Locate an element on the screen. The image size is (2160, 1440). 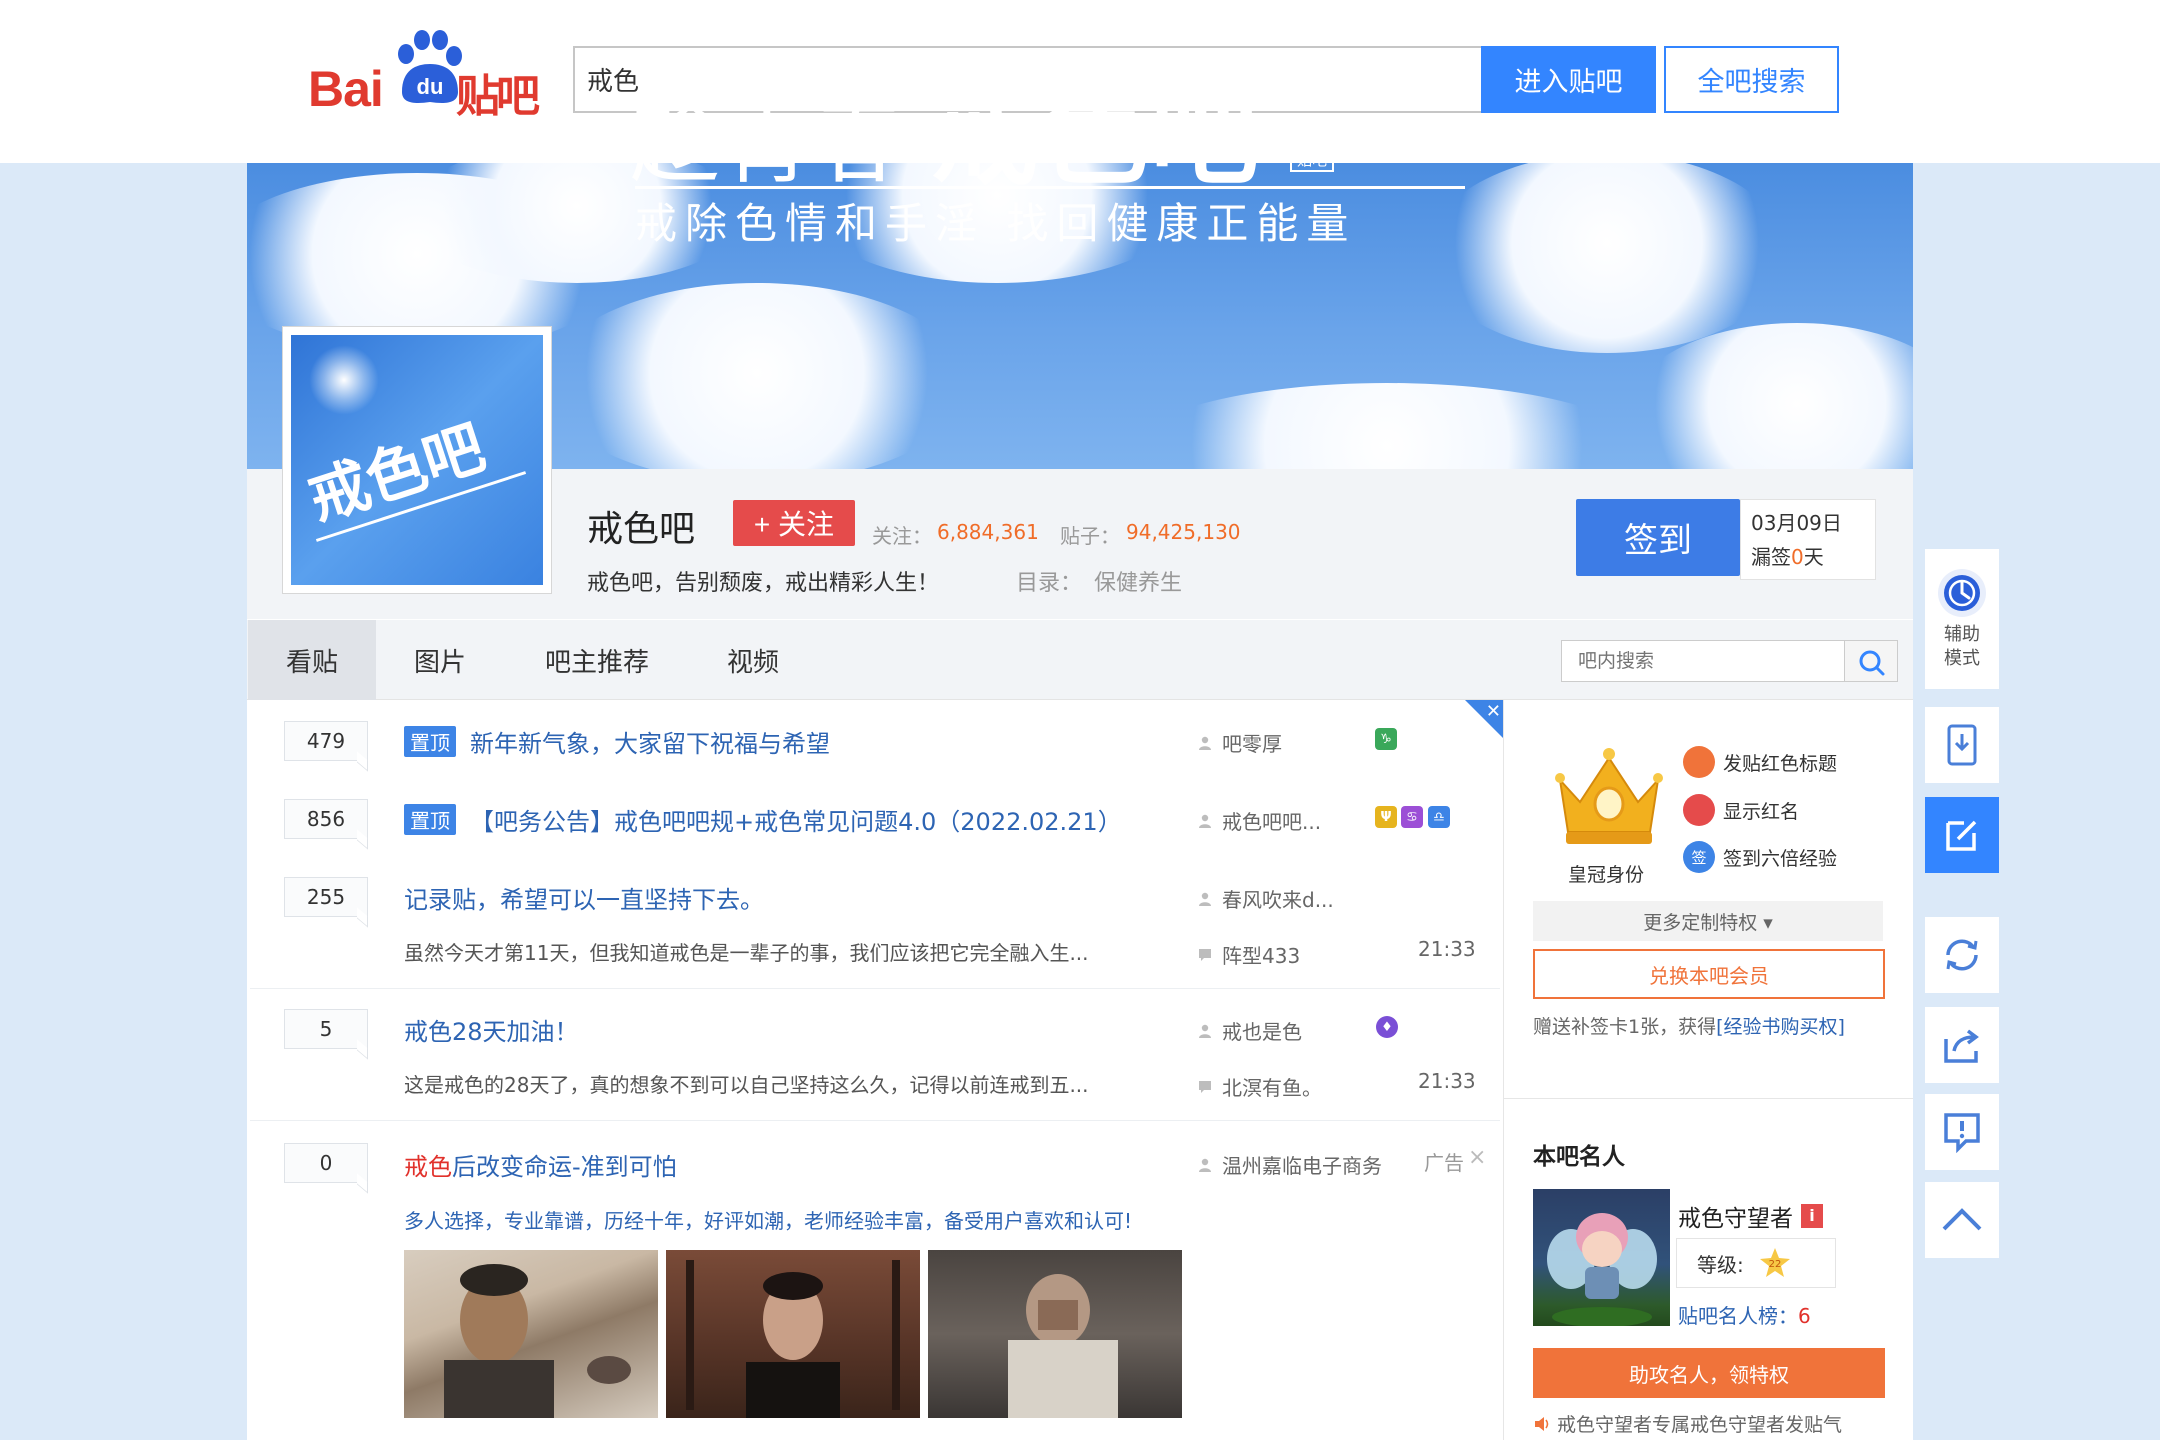
close-corner-button: ✕ is located at coordinates (1485, 720).